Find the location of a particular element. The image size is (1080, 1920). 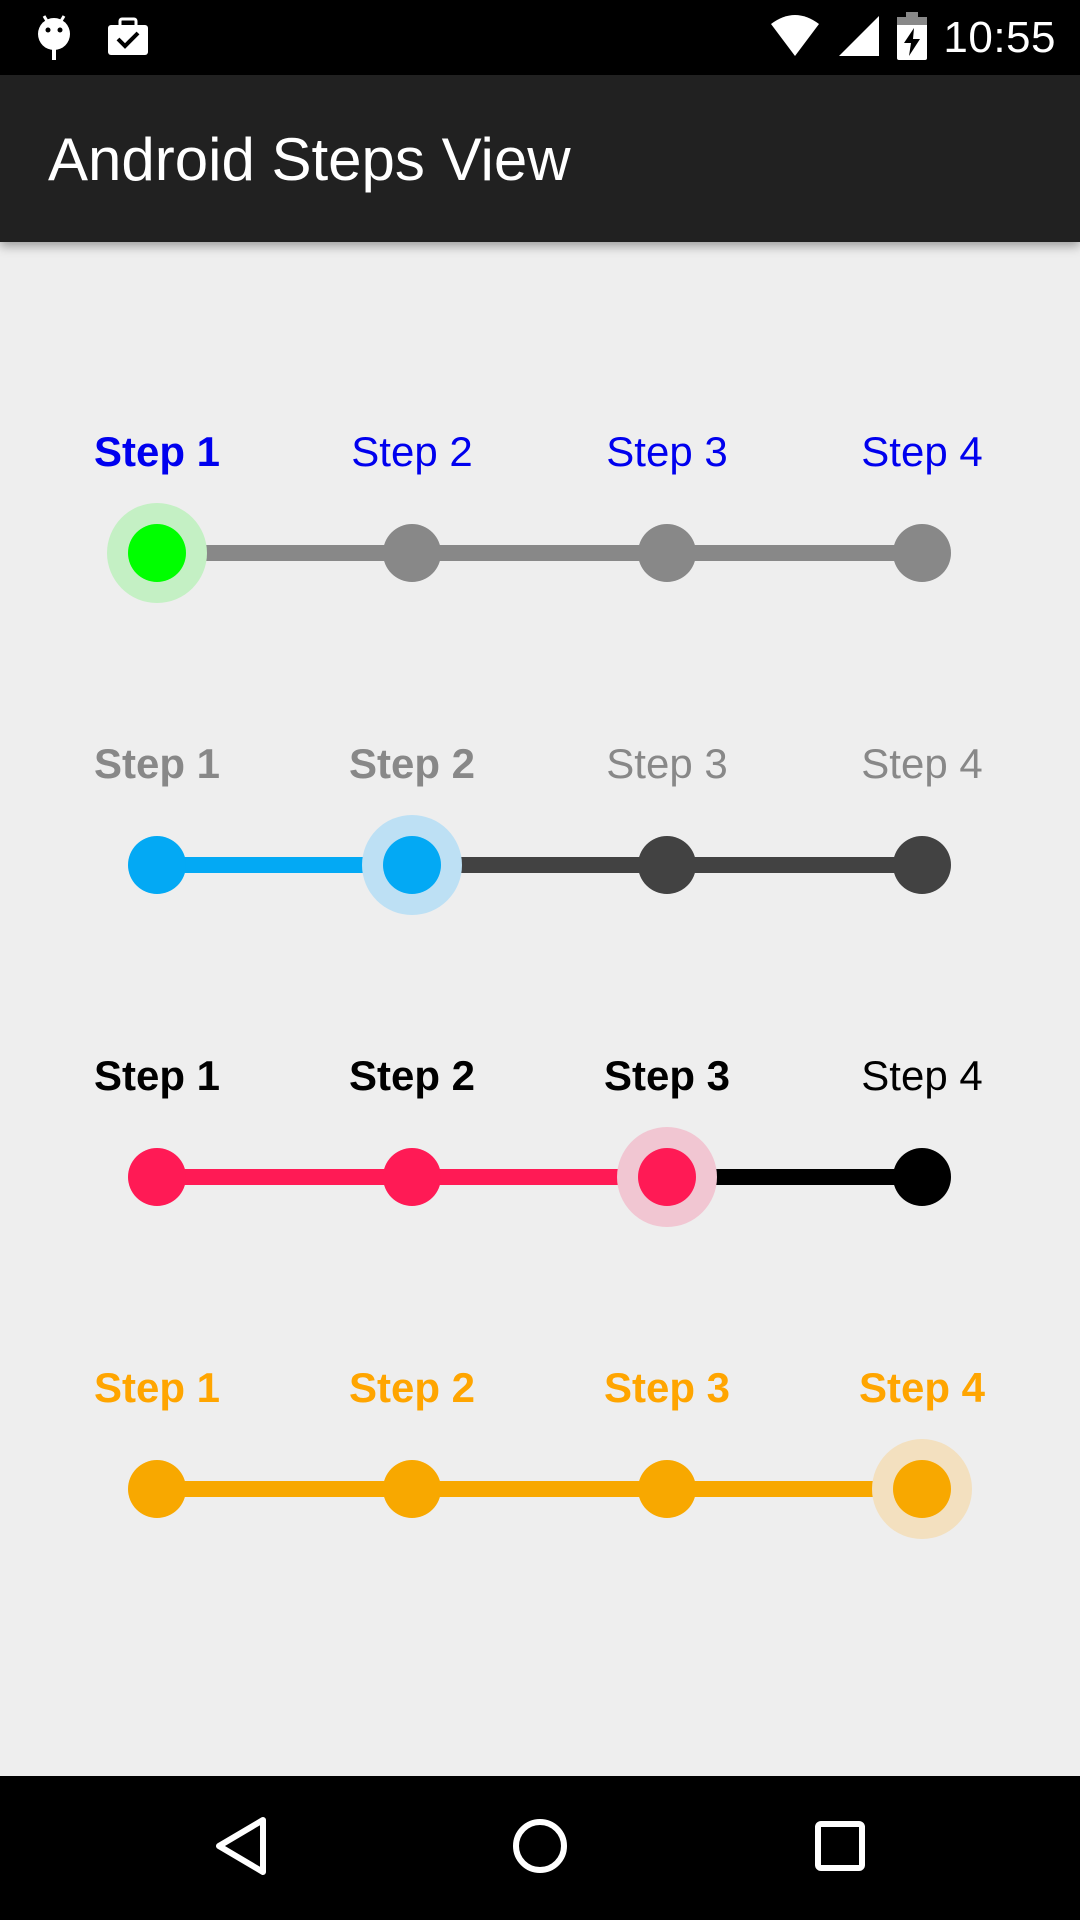

stepper-3: Step 1 Step 2 Step 3 Step 4 is located at coordinates (540, 1116).